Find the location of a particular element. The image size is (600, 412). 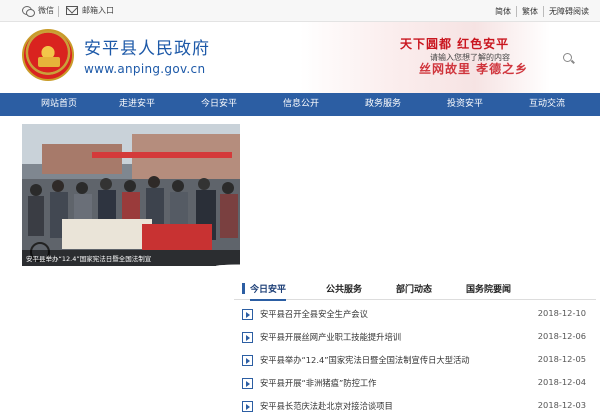

site-title: 安平县人民政府 is located at coordinates (147, 46).